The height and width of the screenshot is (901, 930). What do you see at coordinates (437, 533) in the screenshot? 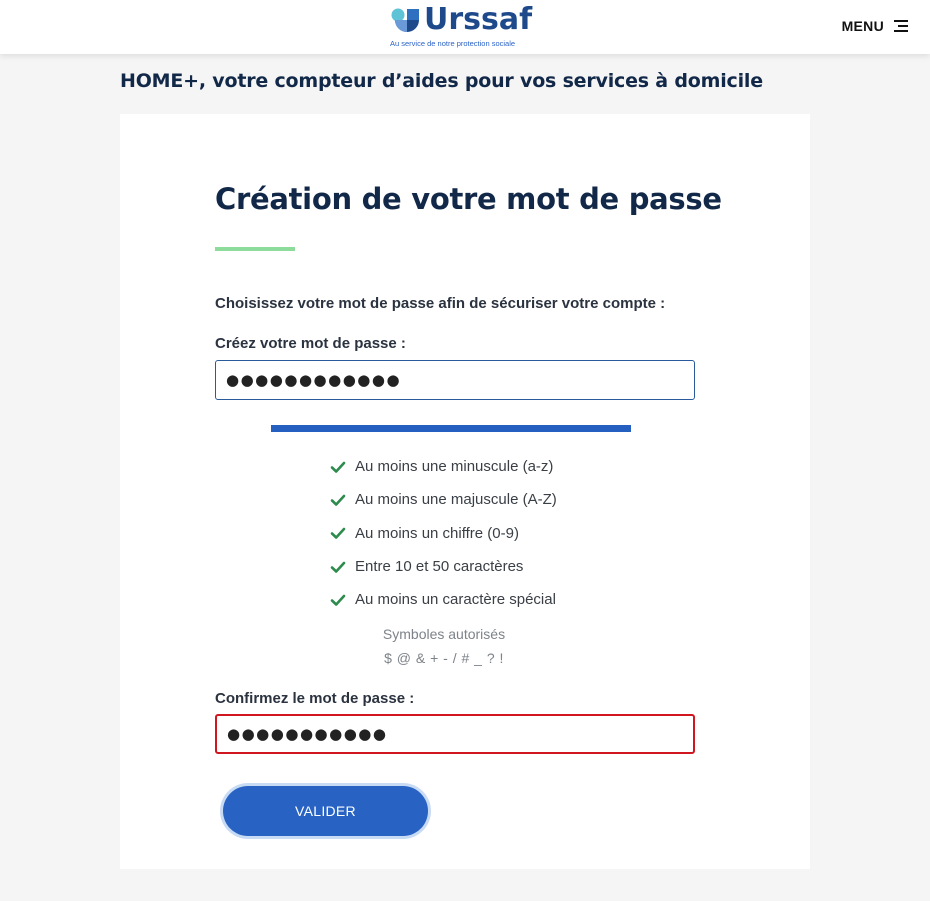
I see `rule-text: Au moins un chiffre (0-9)` at bounding box center [437, 533].